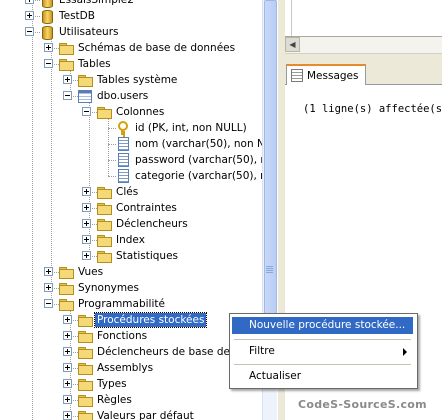 This screenshot has height=420, width=442. Describe the element at coordinates (122, 336) in the screenshot. I see `tree-node-label: Fonctions` at that location.